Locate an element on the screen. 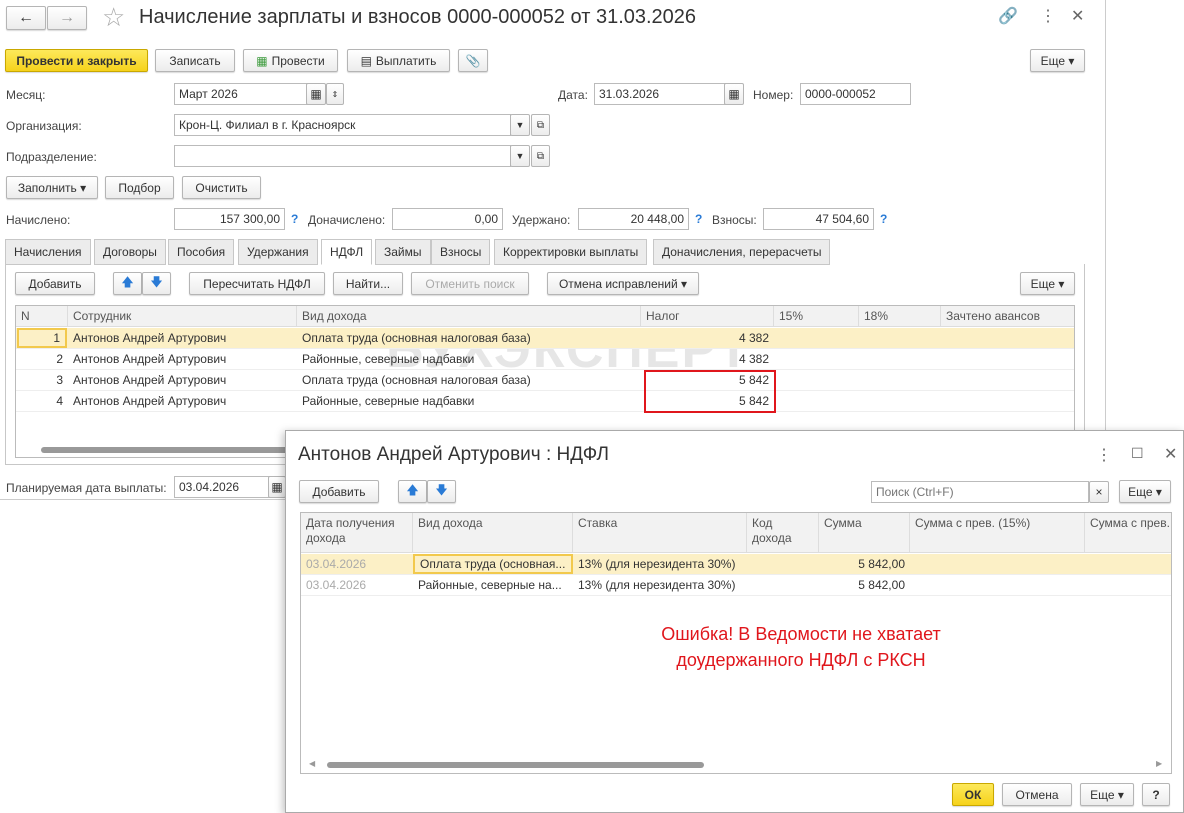 This screenshot has width=1184, height=813. col-income-type: Вид дохода is located at coordinates (493, 533).